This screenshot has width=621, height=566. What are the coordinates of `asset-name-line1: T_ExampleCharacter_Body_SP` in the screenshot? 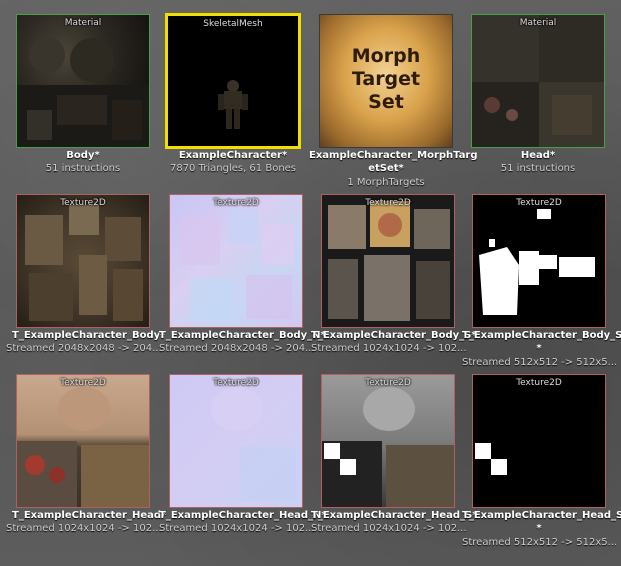 It's located at (541, 335).